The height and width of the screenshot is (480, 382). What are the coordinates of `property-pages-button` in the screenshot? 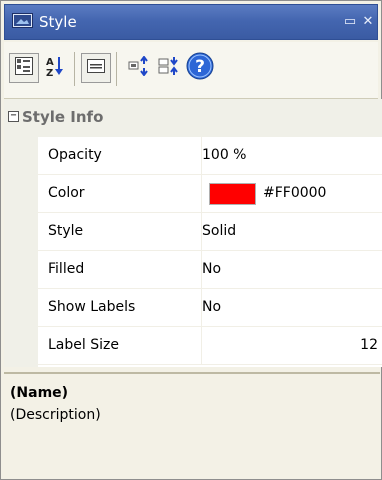 It's located at (96, 68).